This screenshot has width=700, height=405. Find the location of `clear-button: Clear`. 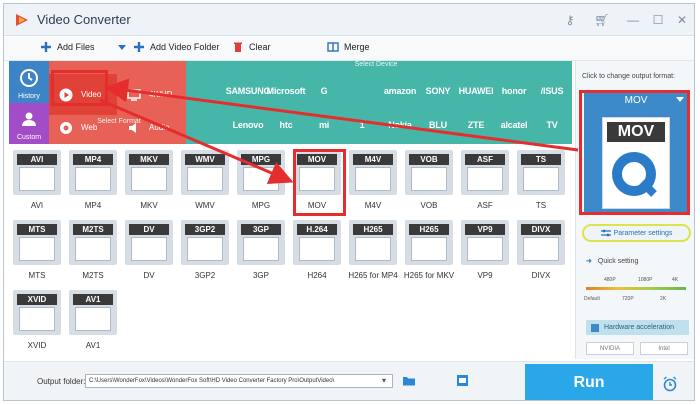

clear-button: Clear is located at coordinates (251, 47).